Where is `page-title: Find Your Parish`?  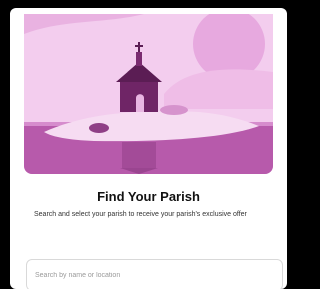 page-title: Find Your Parish is located at coordinates (148, 196).